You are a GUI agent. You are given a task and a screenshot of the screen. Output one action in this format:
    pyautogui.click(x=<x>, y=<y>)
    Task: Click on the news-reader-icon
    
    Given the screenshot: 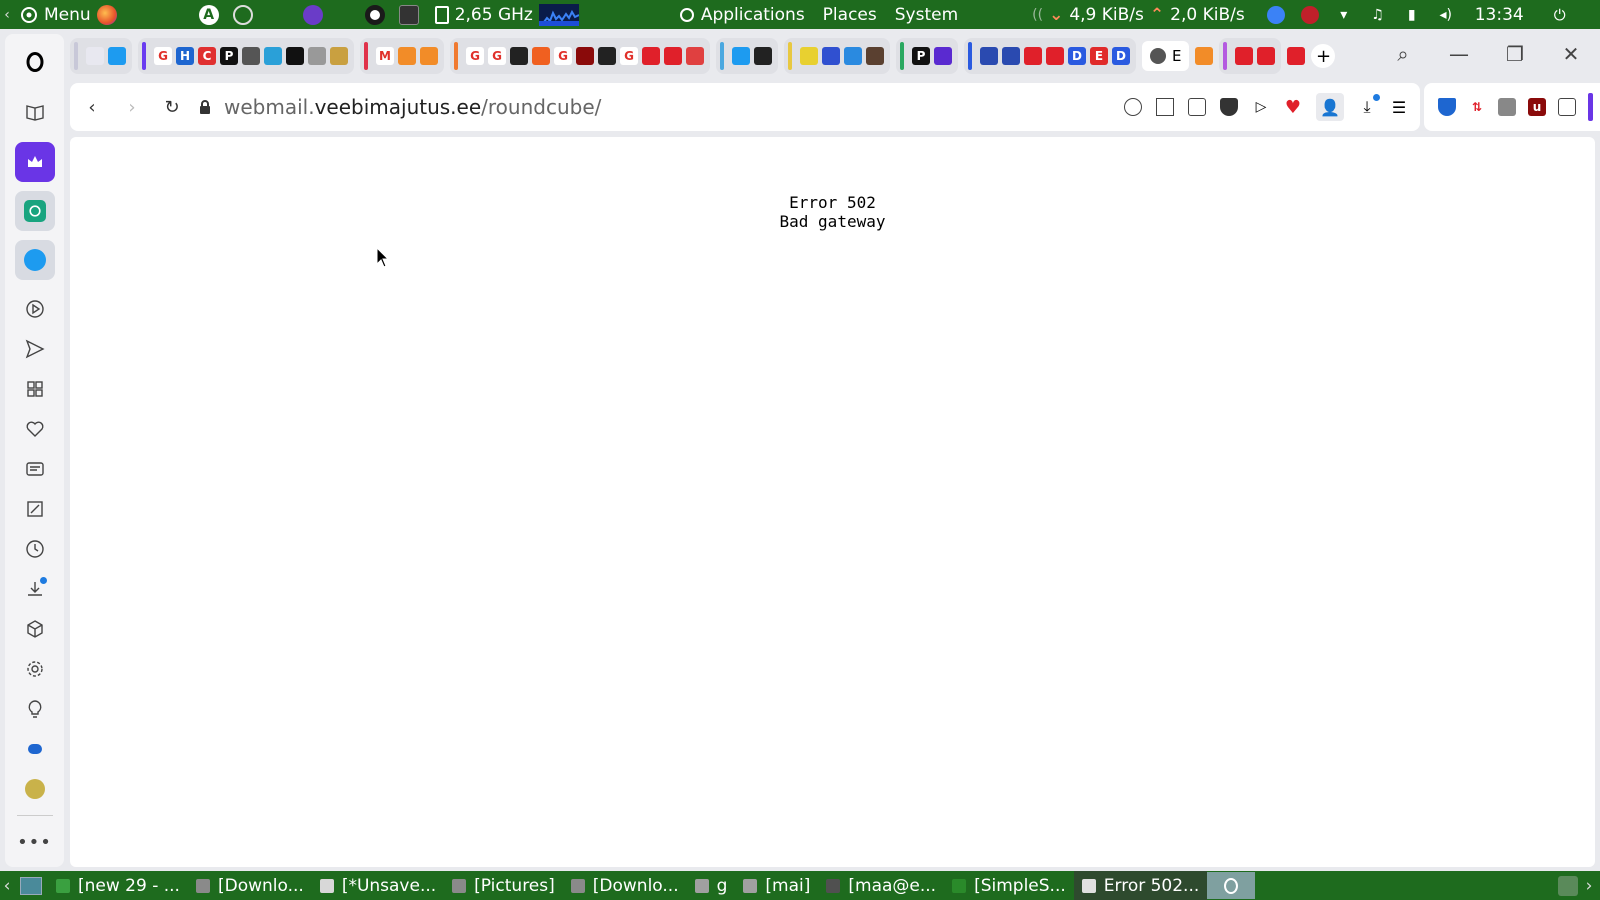 What is the action you would take?
    pyautogui.click(x=35, y=469)
    